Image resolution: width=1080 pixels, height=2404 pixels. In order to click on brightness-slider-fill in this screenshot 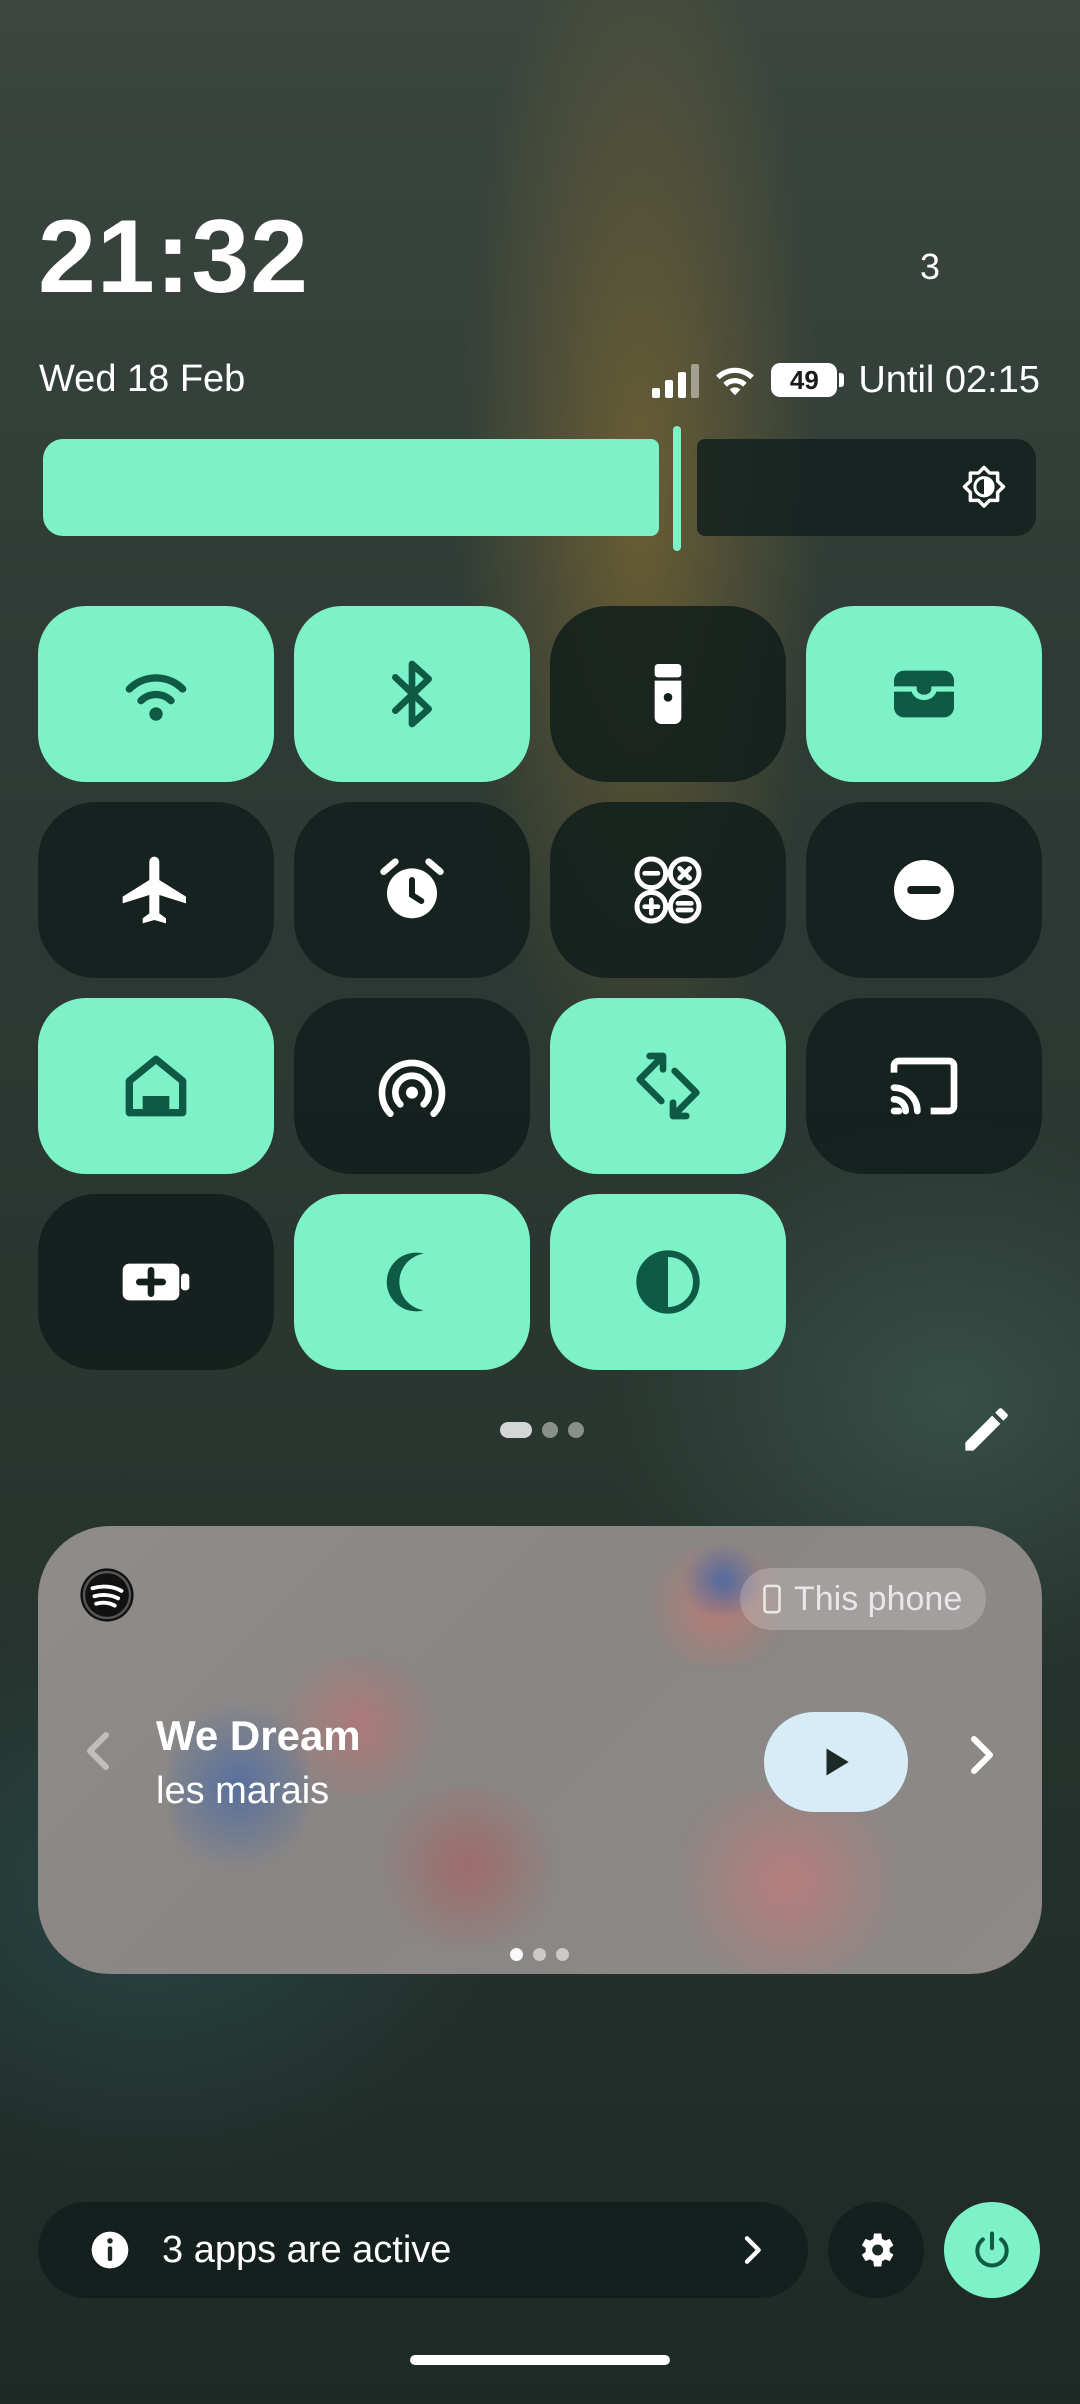, I will do `click(351, 487)`.